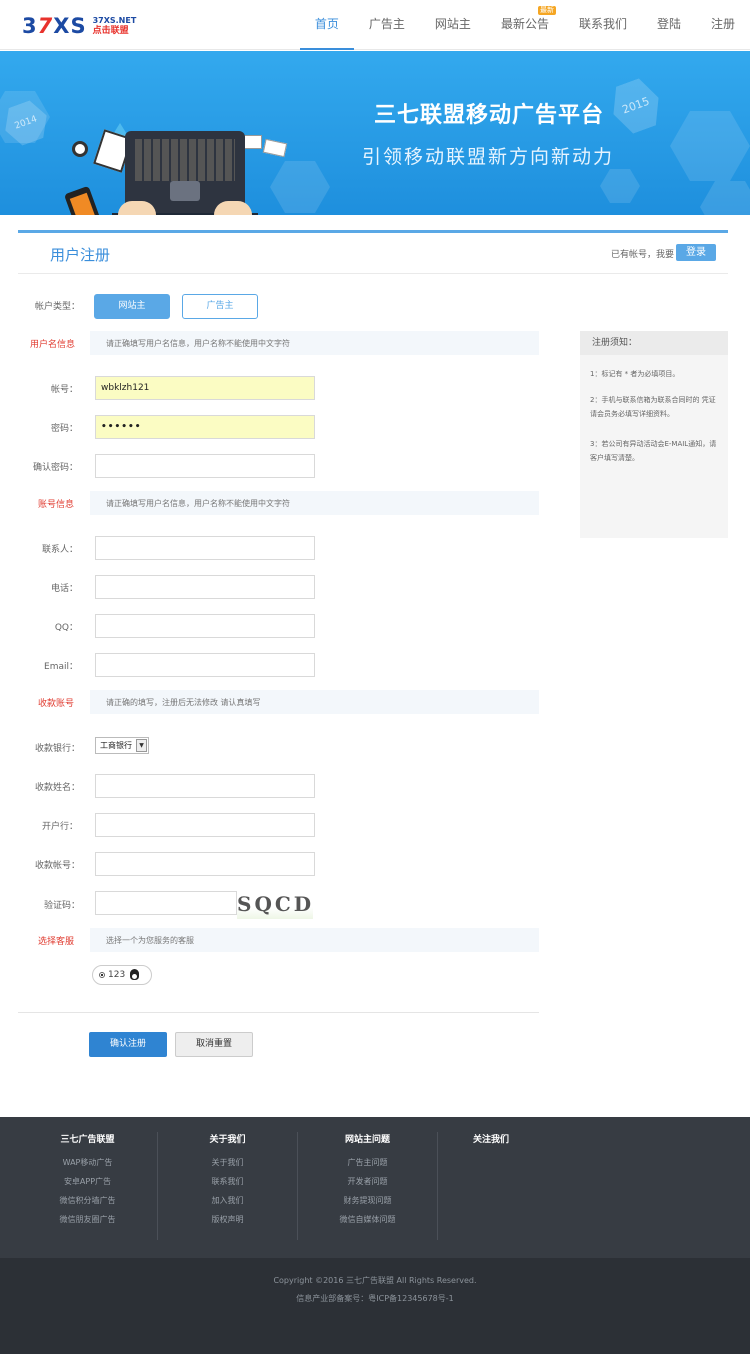 Image resolution: width=750 pixels, height=1354 pixels. What do you see at coordinates (114, 20) in the screenshot?
I see `logo-domain: 37XS.NET` at bounding box center [114, 20].